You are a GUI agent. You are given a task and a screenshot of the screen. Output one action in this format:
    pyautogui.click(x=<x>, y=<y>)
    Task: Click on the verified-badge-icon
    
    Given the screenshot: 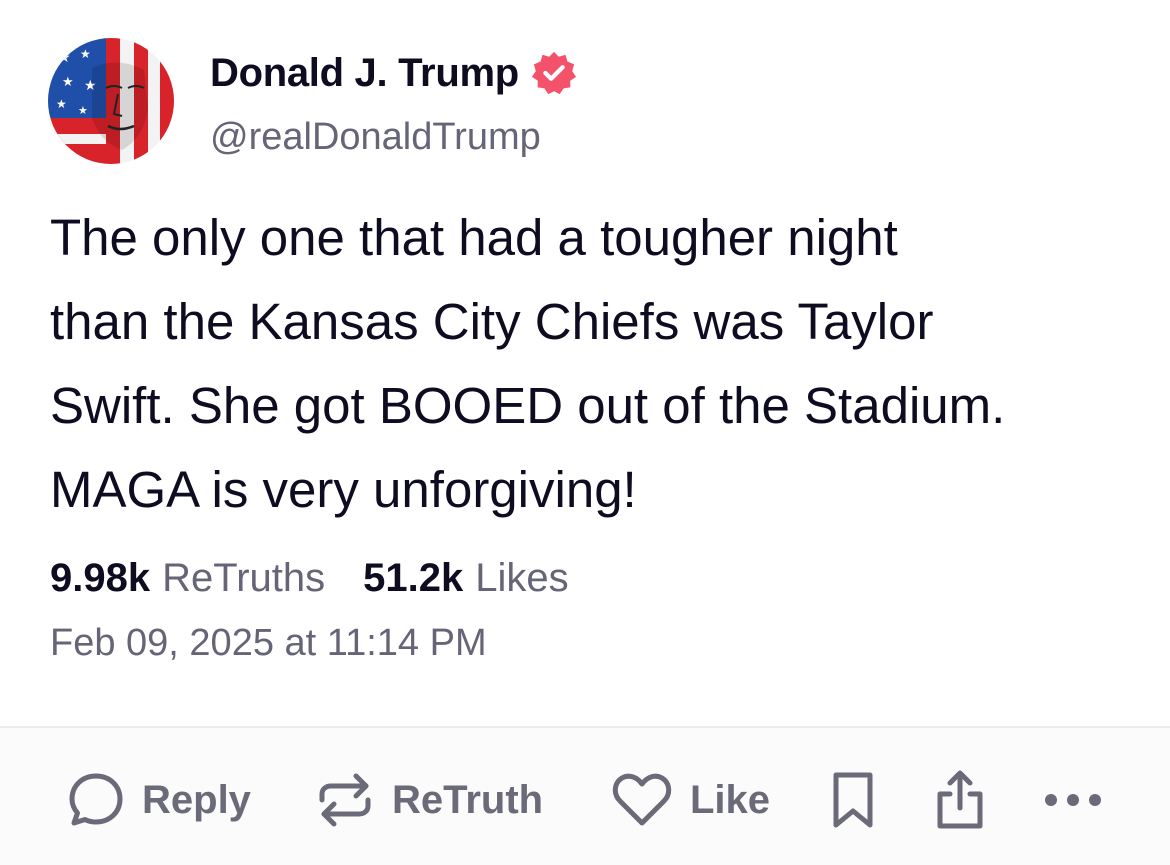 What is the action you would take?
    pyautogui.click(x=554, y=73)
    